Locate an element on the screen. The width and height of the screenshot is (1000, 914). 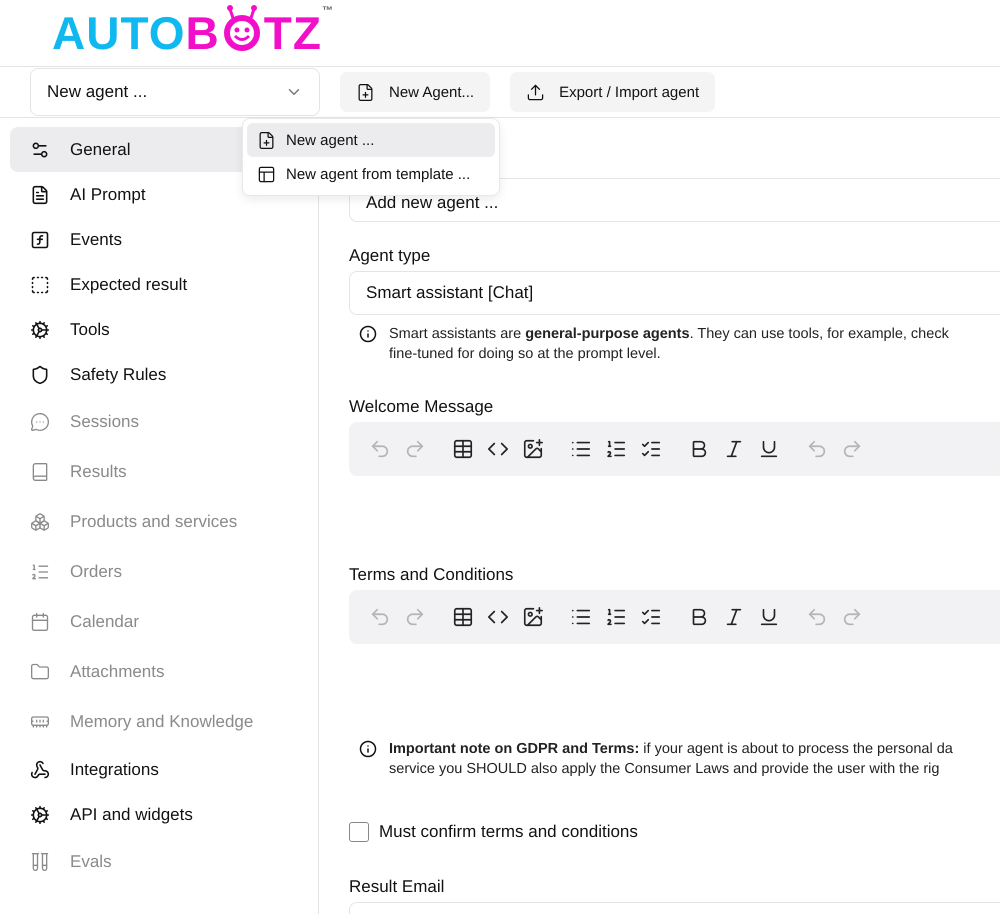
field-label: Result Email is located at coordinates (397, 887).